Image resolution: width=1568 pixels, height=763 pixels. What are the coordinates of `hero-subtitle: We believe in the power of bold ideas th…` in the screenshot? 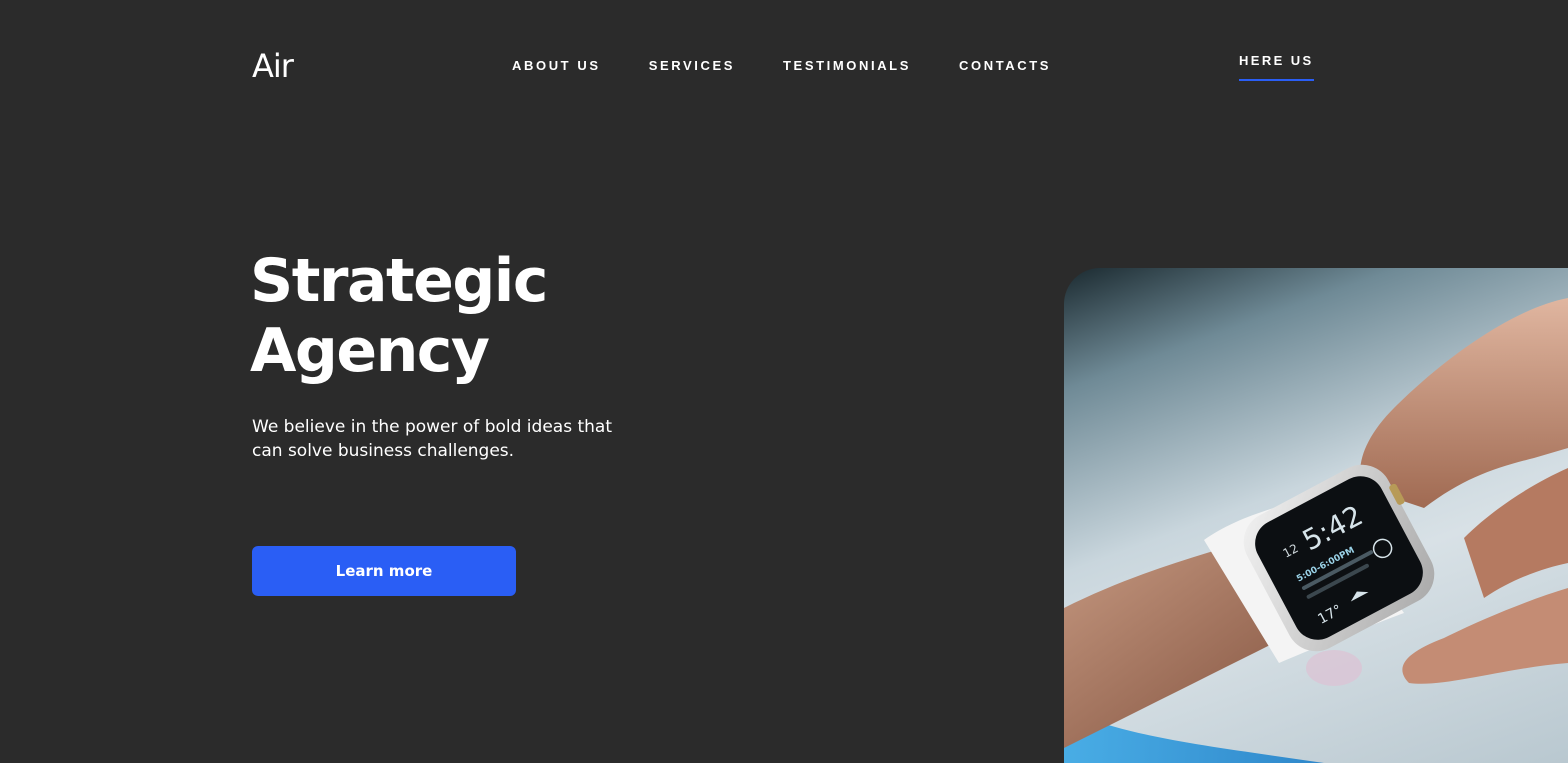 It's located at (432, 439).